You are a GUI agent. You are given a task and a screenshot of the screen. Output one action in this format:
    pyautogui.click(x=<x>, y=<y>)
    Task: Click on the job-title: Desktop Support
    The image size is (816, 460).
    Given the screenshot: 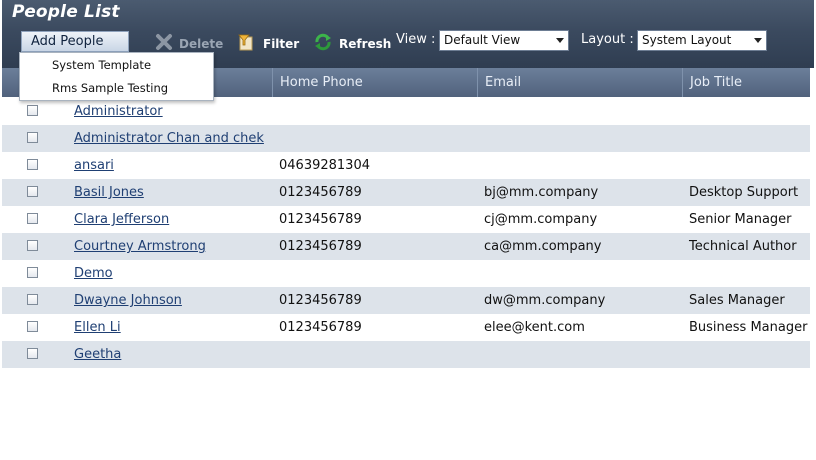 What is the action you would take?
    pyautogui.click(x=744, y=192)
    